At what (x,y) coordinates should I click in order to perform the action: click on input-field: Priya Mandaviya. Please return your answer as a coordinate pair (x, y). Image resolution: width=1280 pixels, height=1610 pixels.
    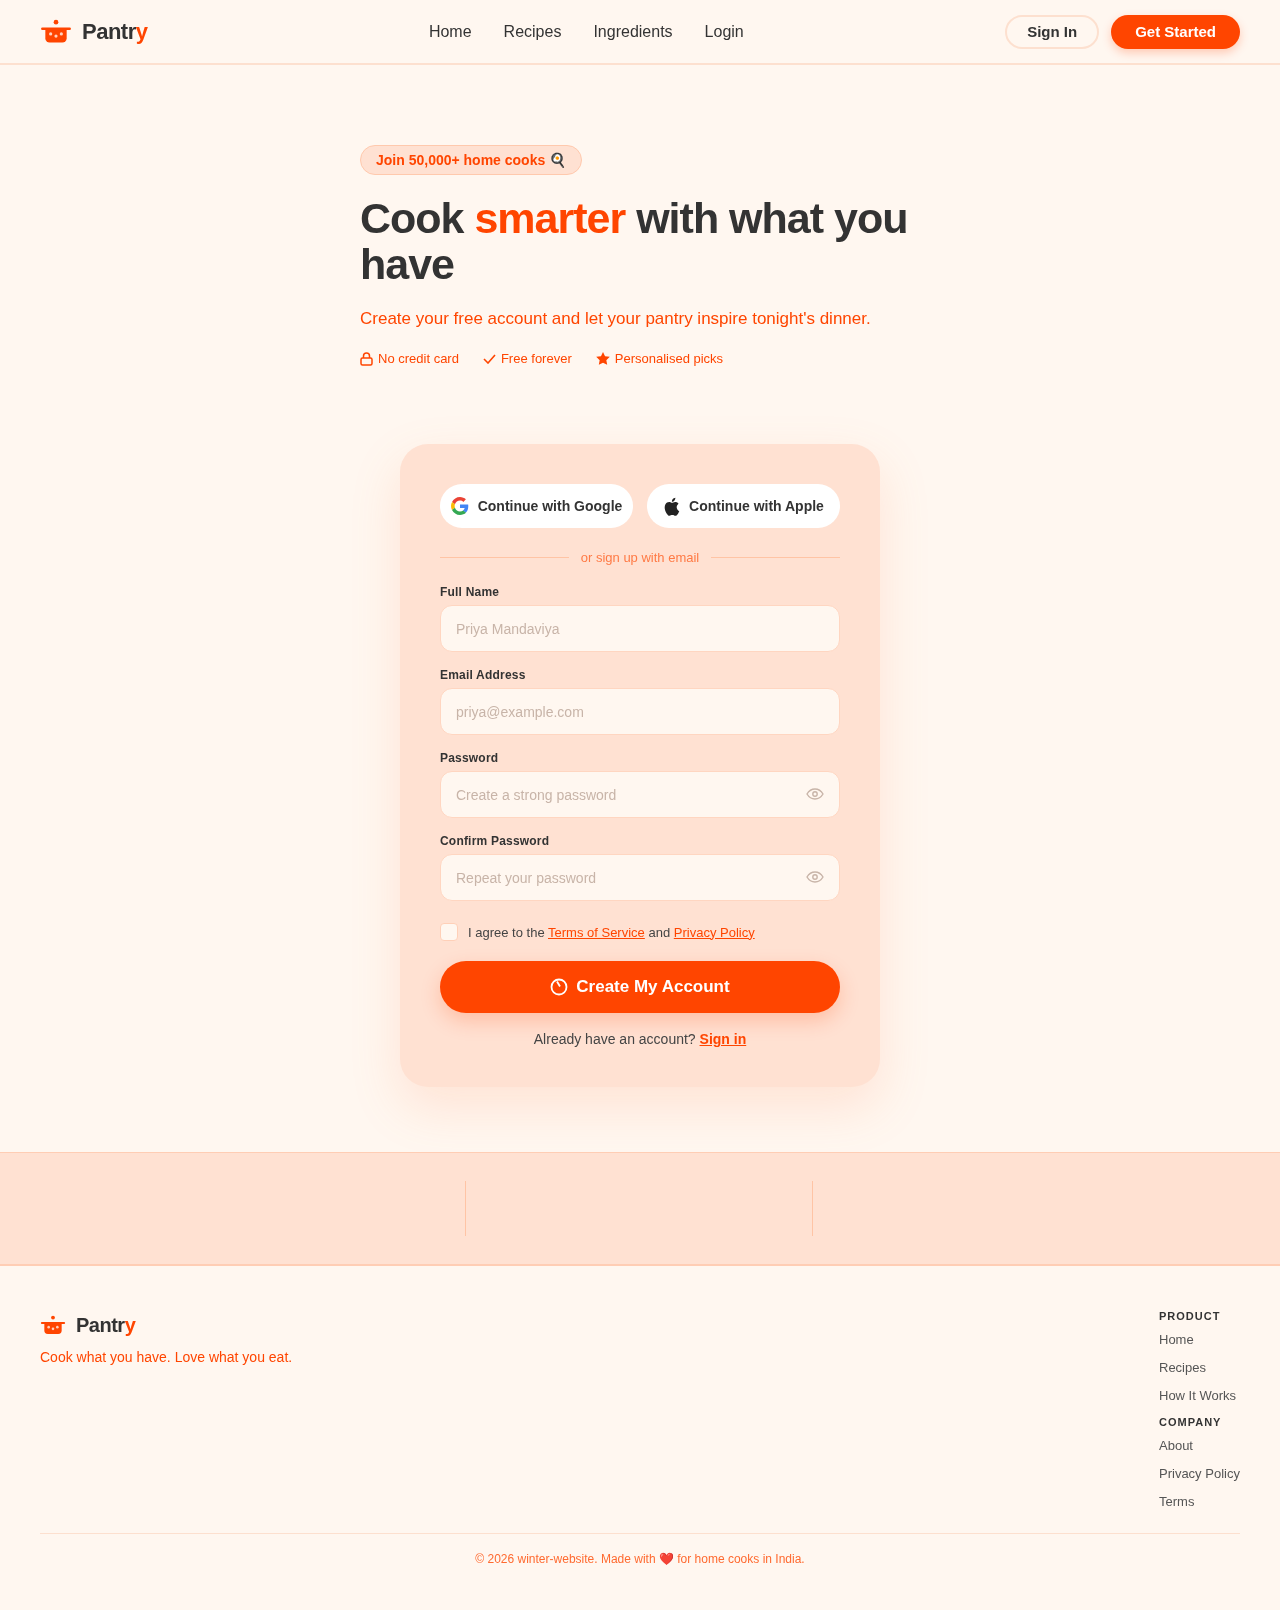
    Looking at the image, I should click on (640, 628).